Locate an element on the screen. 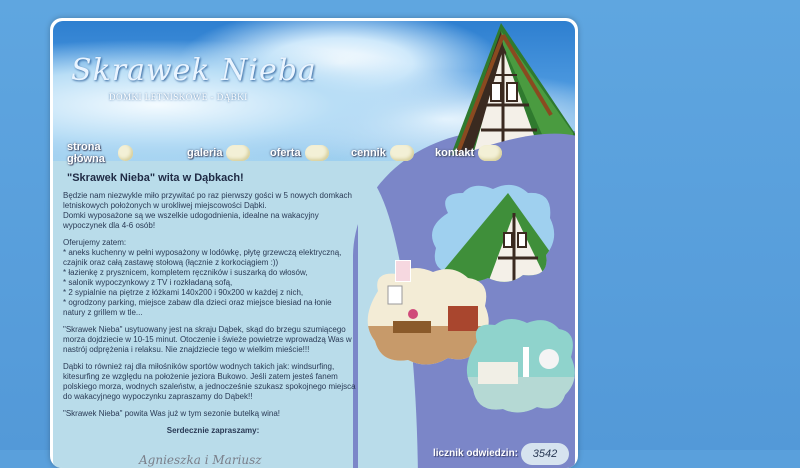  nav-pricing: cennik is located at coordinates (382, 153).